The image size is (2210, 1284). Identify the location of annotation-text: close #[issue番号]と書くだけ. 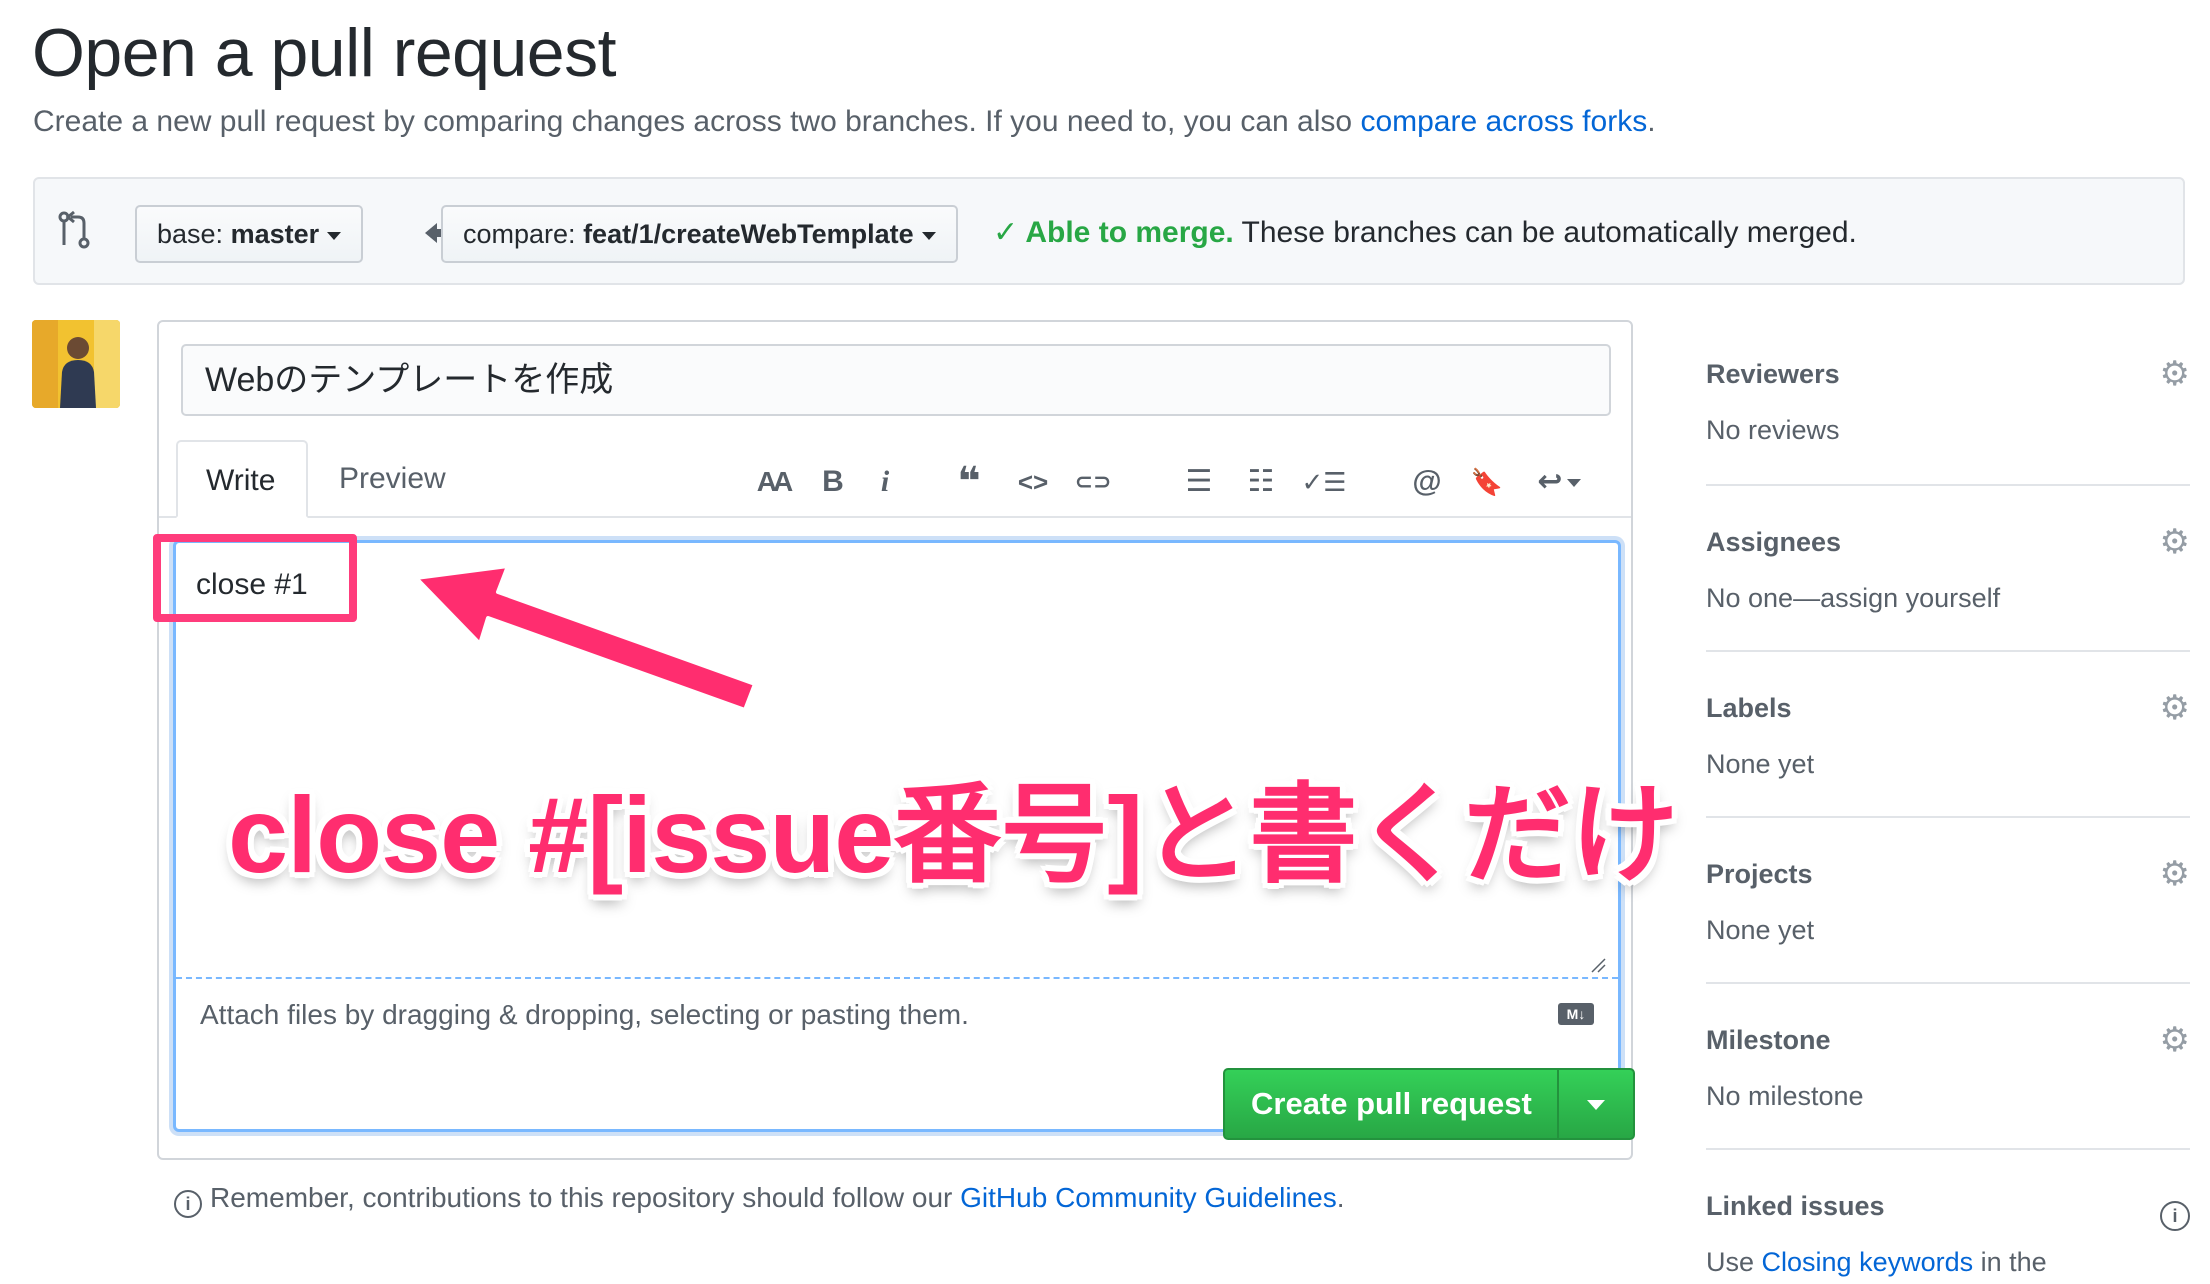
(953, 834).